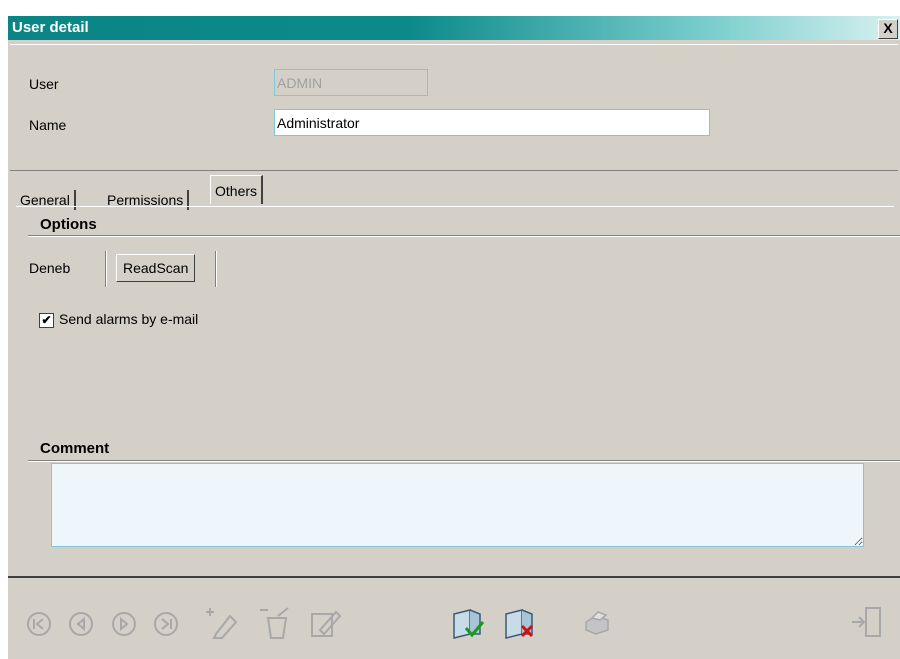 This screenshot has height=659, width=900. What do you see at coordinates (464, 461) in the screenshot?
I see `comment-divider` at bounding box center [464, 461].